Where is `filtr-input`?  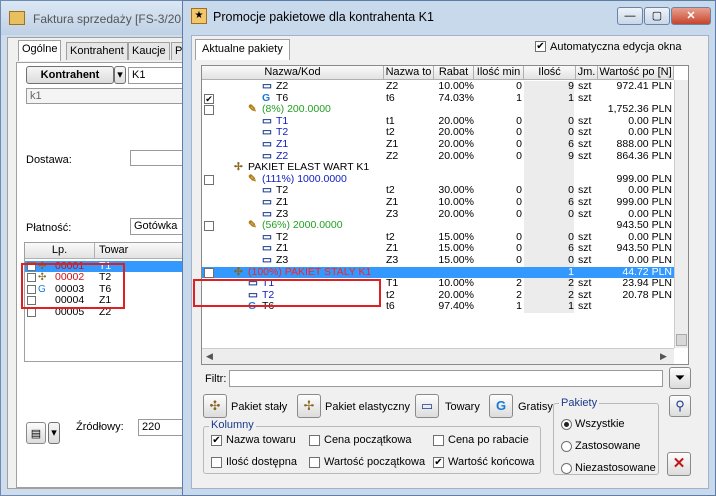
filtr-input is located at coordinates (446, 378).